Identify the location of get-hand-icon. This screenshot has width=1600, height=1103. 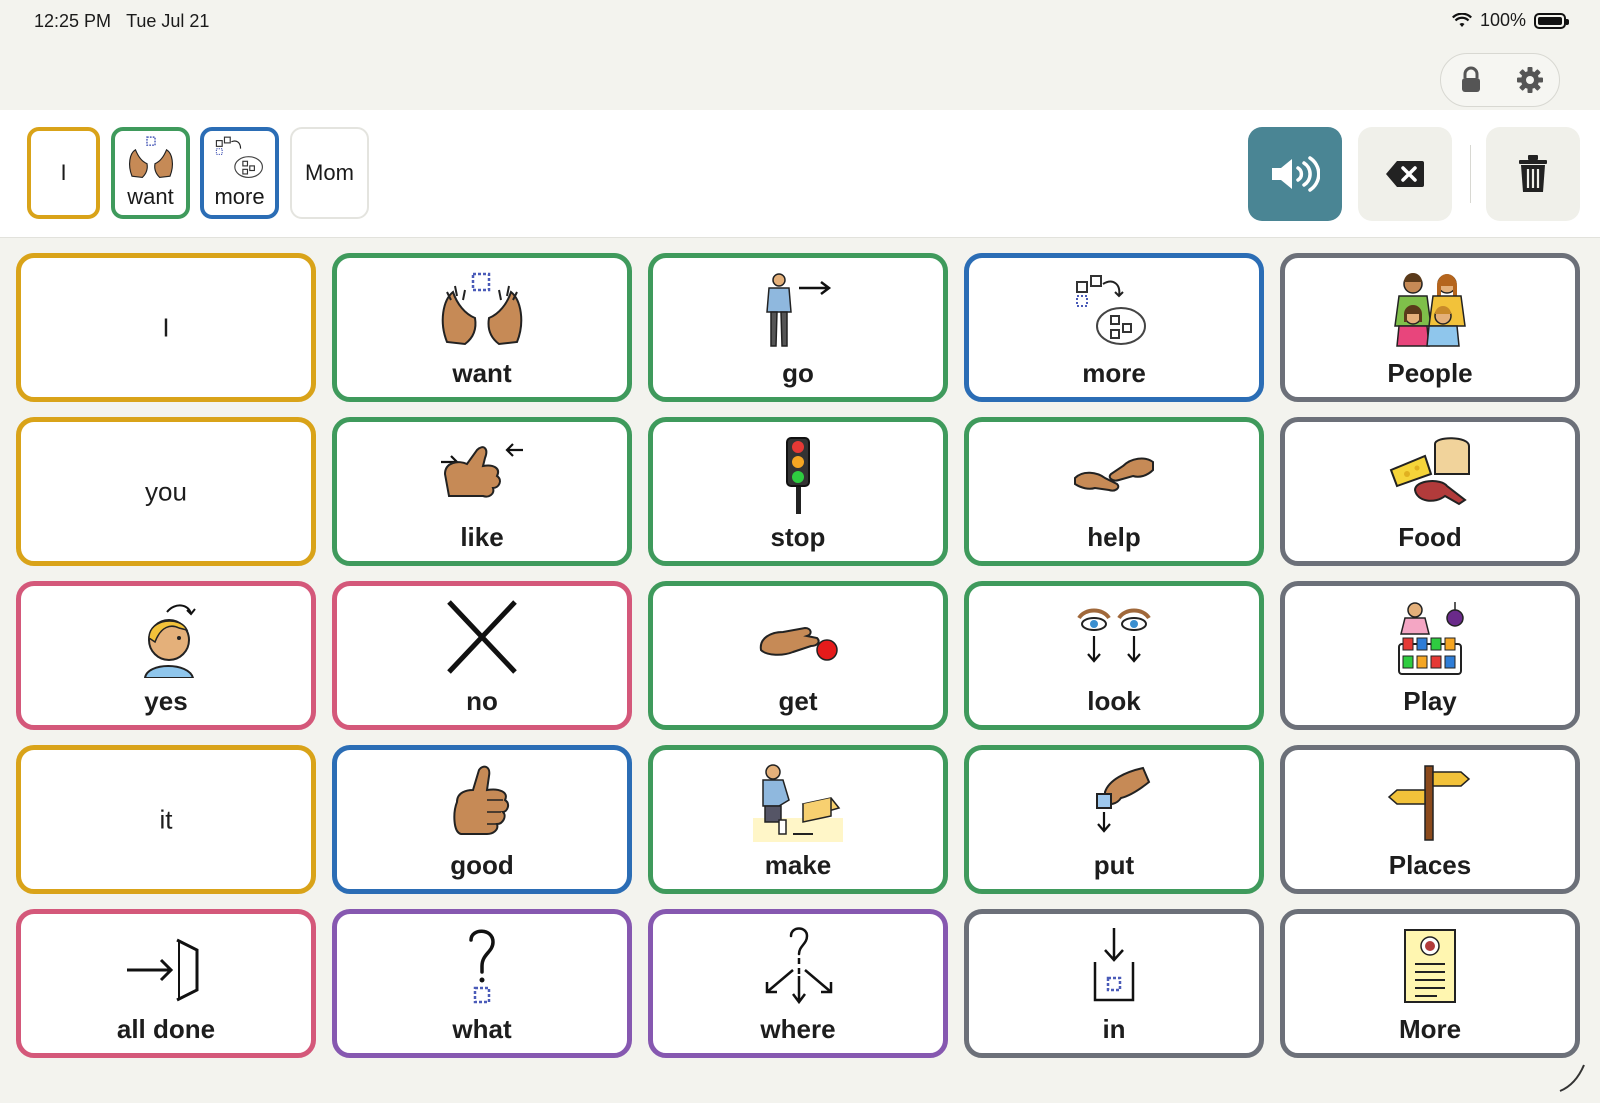
(798, 643).